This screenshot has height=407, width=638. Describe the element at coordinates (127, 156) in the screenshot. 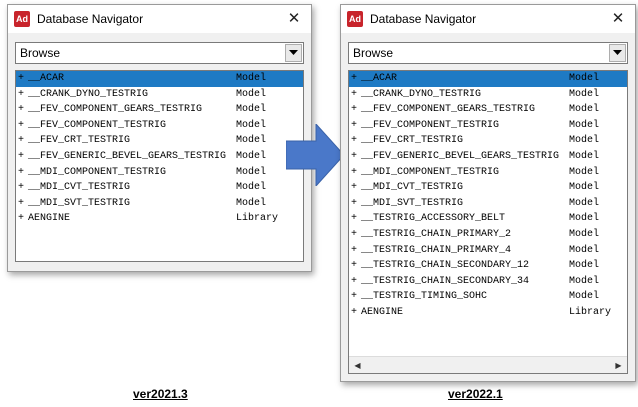

I see `item-name: __FEV_GENERIC_BEVEL_GEARS_TESTRIG` at that location.